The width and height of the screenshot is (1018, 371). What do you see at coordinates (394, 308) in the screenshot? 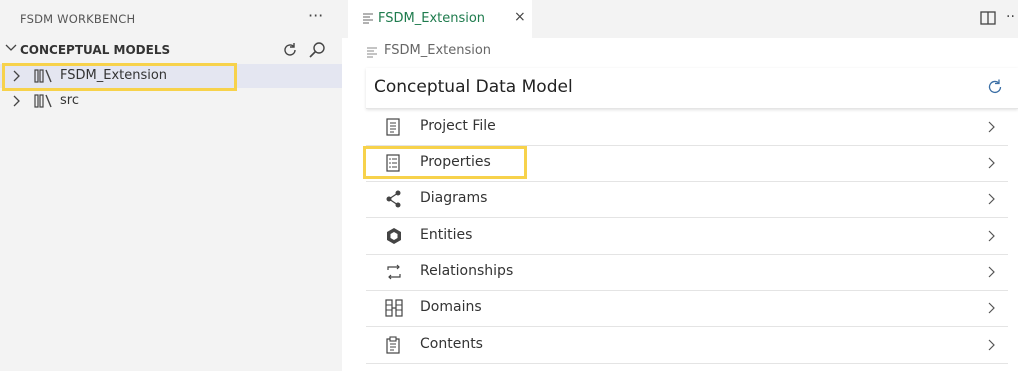
I see `domain-grid-icon` at bounding box center [394, 308].